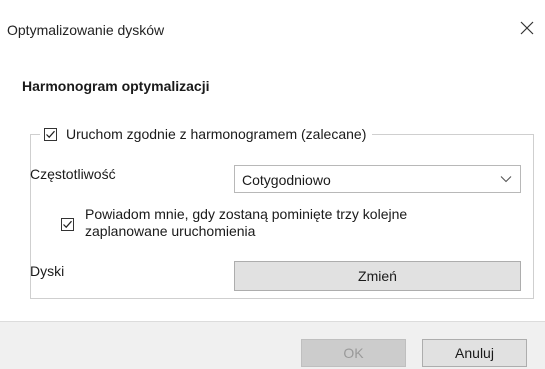 This screenshot has width=545, height=369. Describe the element at coordinates (377, 276) in the screenshot. I see `change-disks-button: Zmień` at that location.